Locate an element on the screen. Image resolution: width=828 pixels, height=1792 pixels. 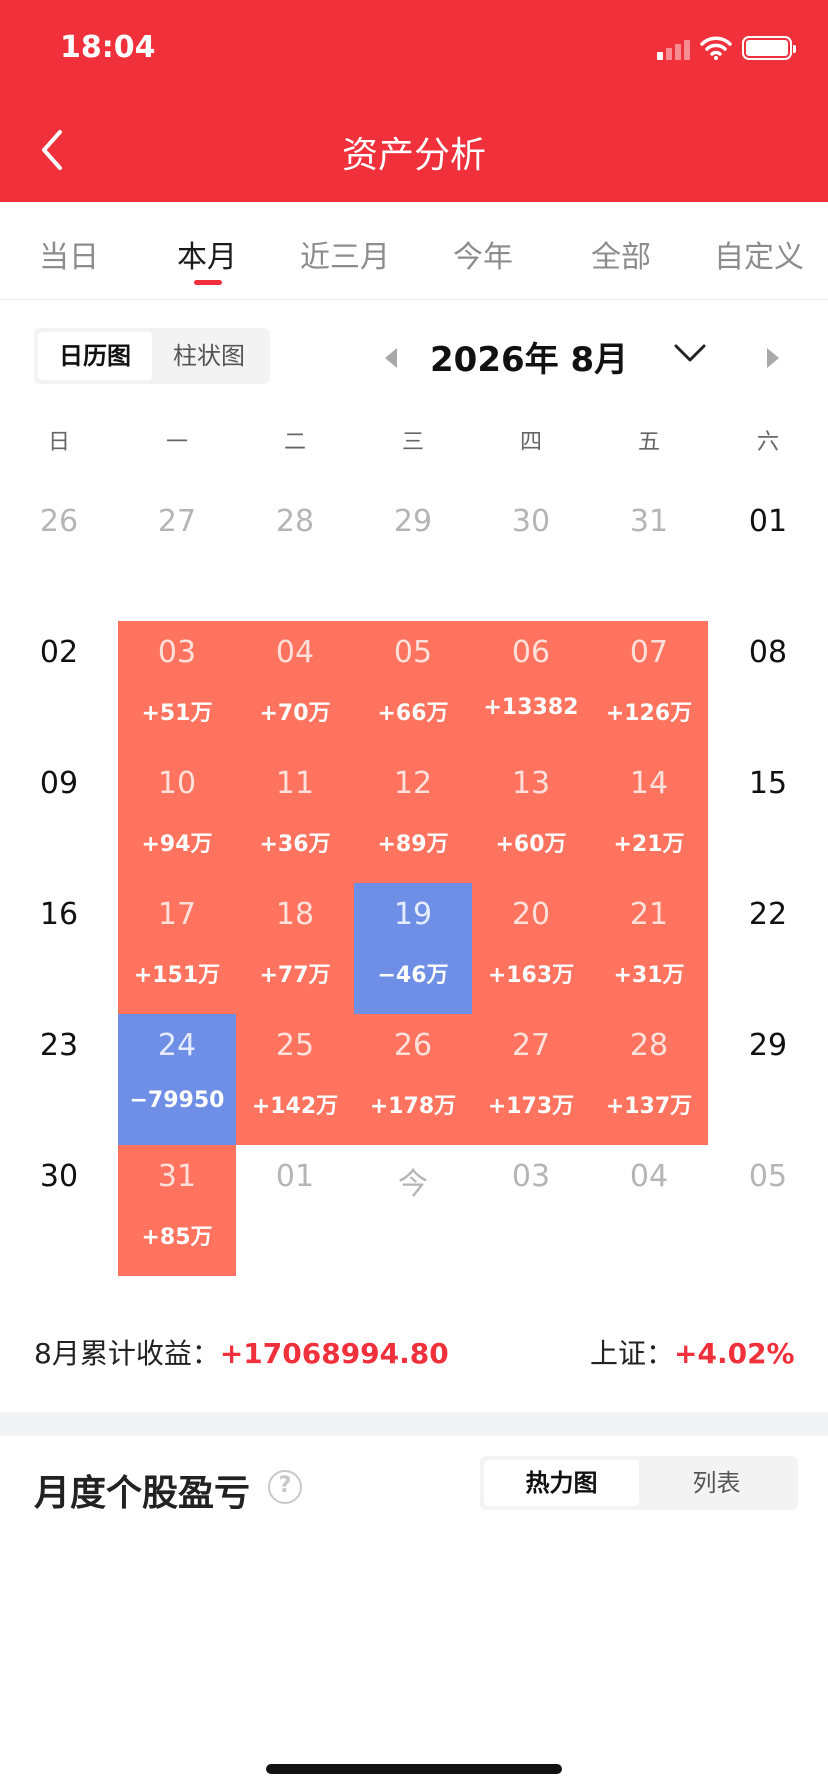
calendar-day: 11 +36万 is located at coordinates (295, 817).